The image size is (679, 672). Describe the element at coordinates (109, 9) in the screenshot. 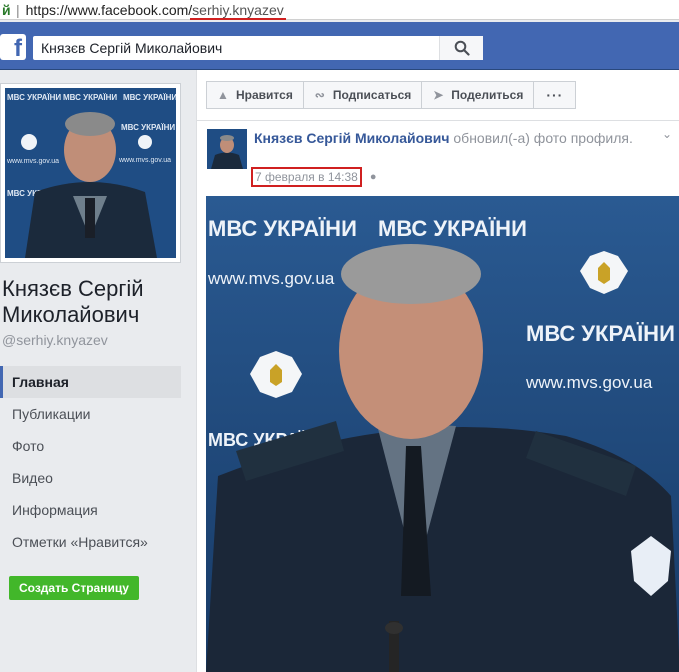

I see `url-base: https://www.facebook.com/` at that location.